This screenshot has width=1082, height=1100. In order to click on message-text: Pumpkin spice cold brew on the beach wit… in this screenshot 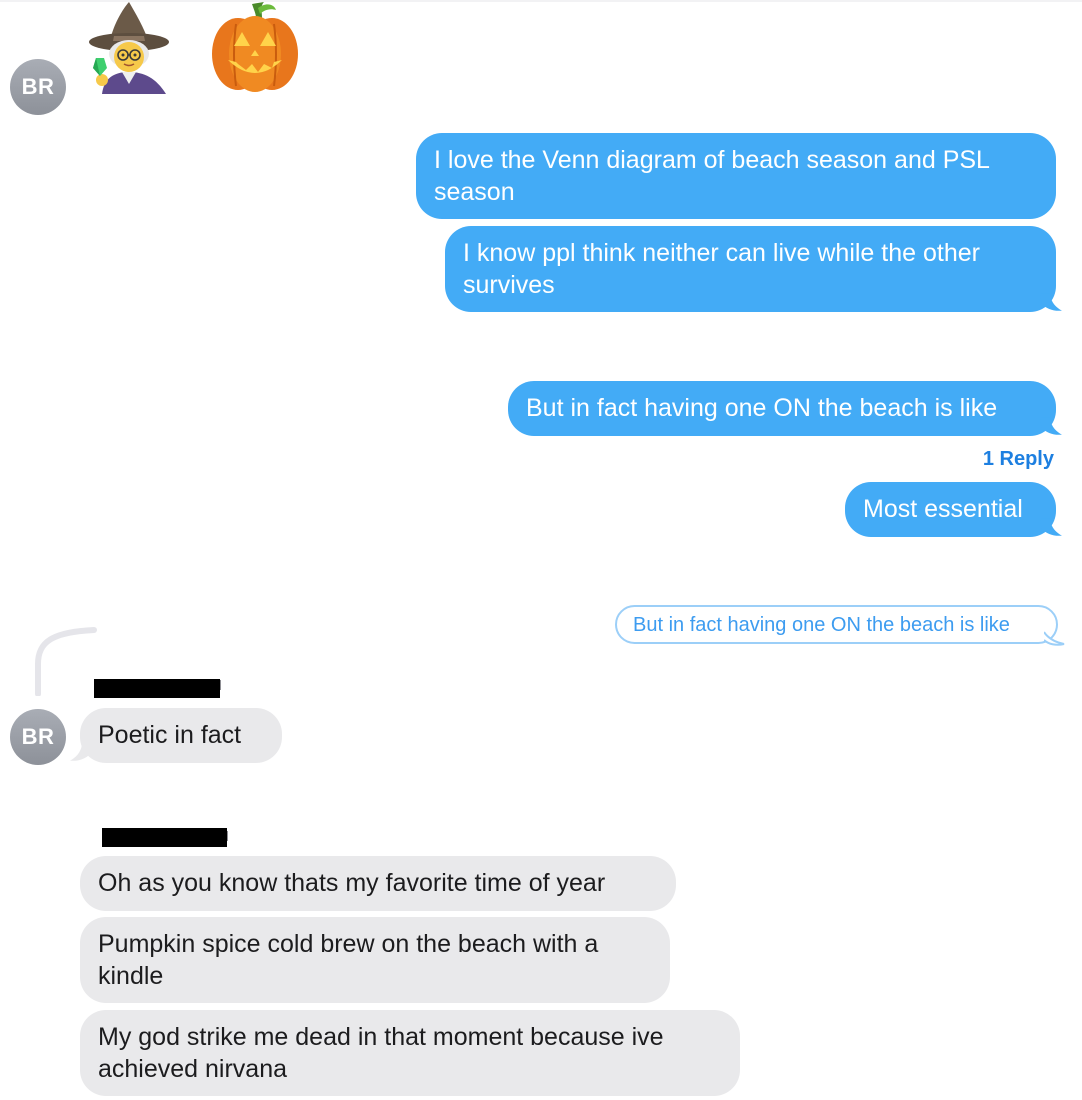, I will do `click(348, 960)`.